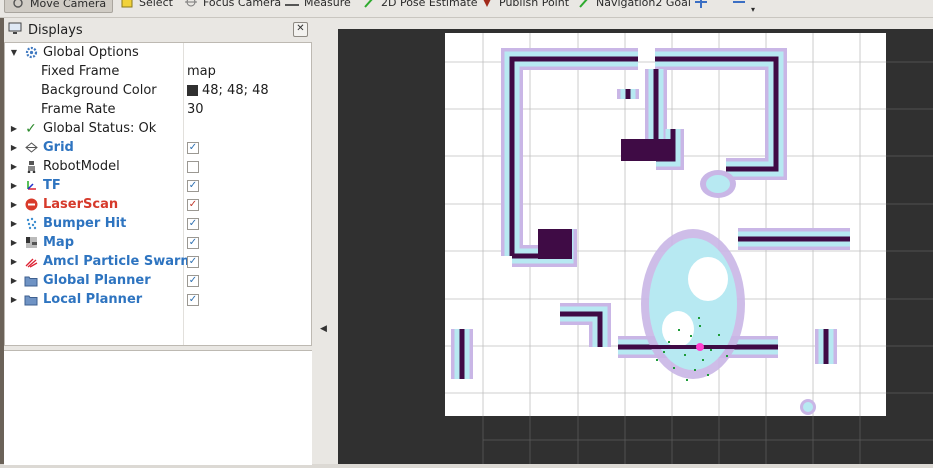 The image size is (933, 468). Describe the element at coordinates (81, 204) in the screenshot. I see `display-label: LaserScan` at that location.